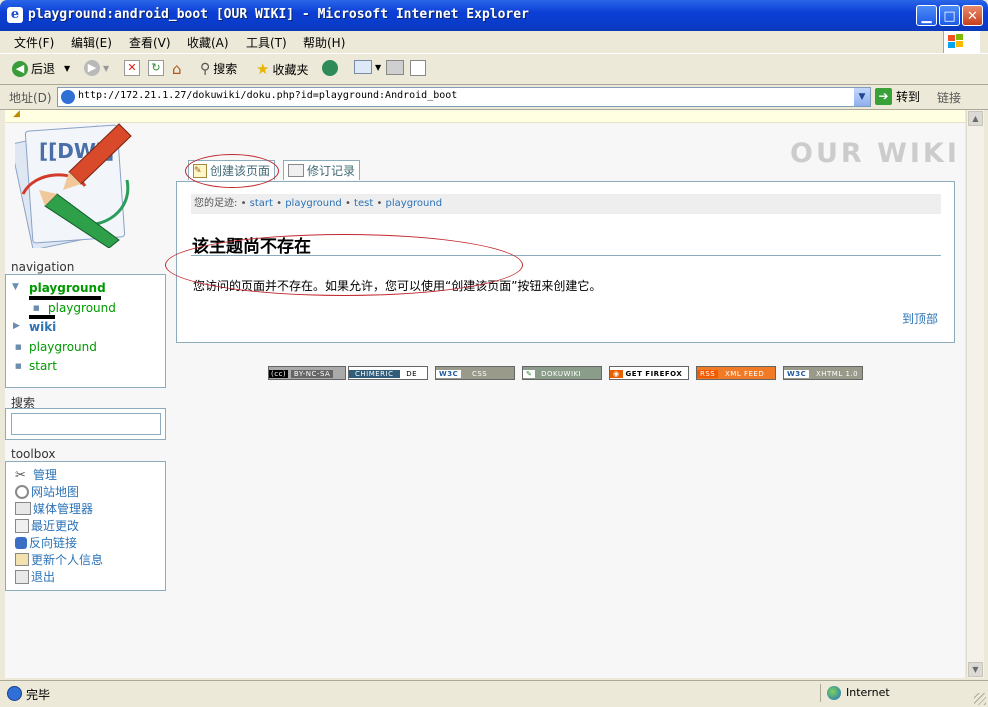 This screenshot has width=988, height=707. I want to click on security-zone: Internet, so click(868, 692).